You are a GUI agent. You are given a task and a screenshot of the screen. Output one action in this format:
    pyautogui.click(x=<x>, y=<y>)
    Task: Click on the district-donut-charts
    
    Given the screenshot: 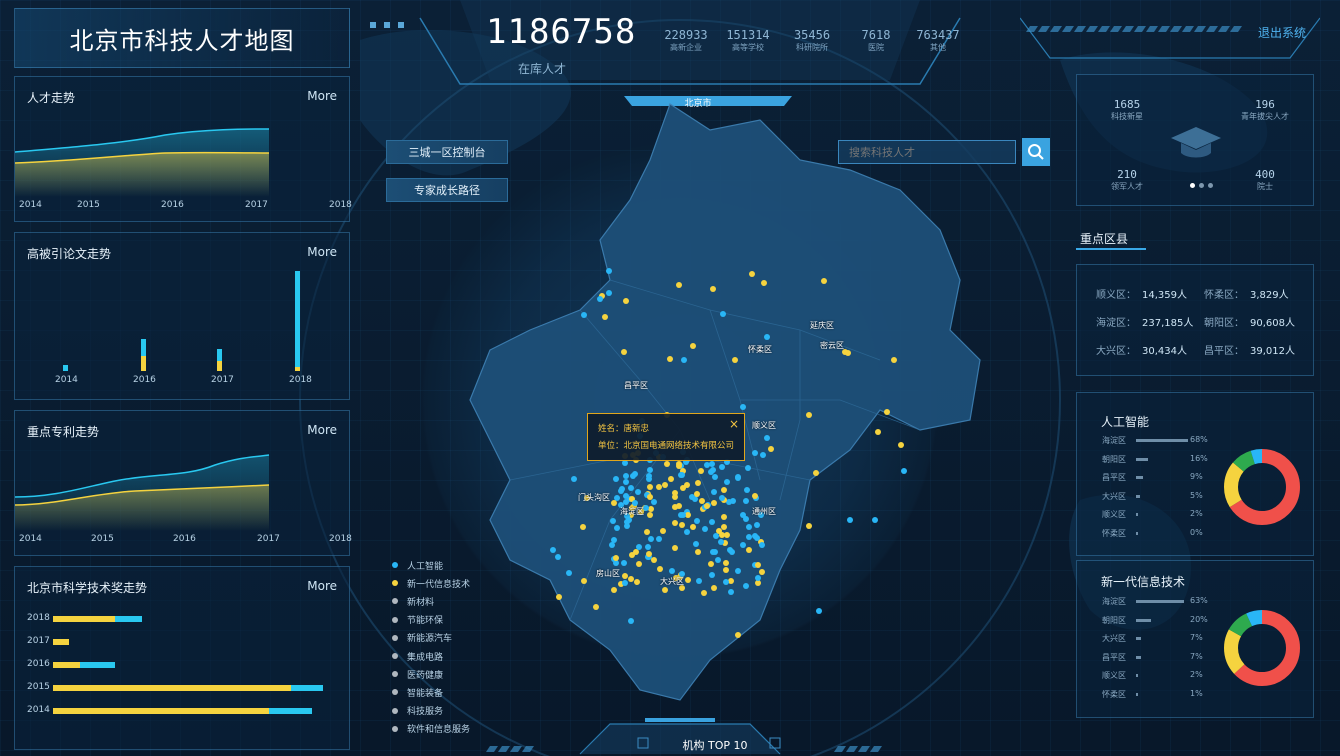 What is the action you would take?
    pyautogui.click(x=1262, y=567)
    